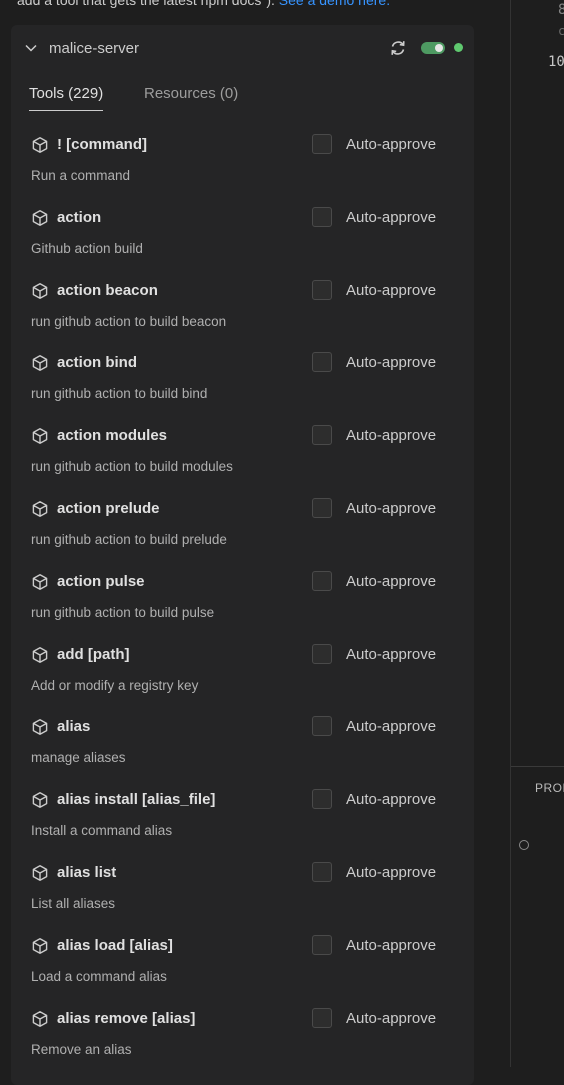  Describe the element at coordinates (73, 903) in the screenshot. I see `tool-description: List all aliases` at that location.